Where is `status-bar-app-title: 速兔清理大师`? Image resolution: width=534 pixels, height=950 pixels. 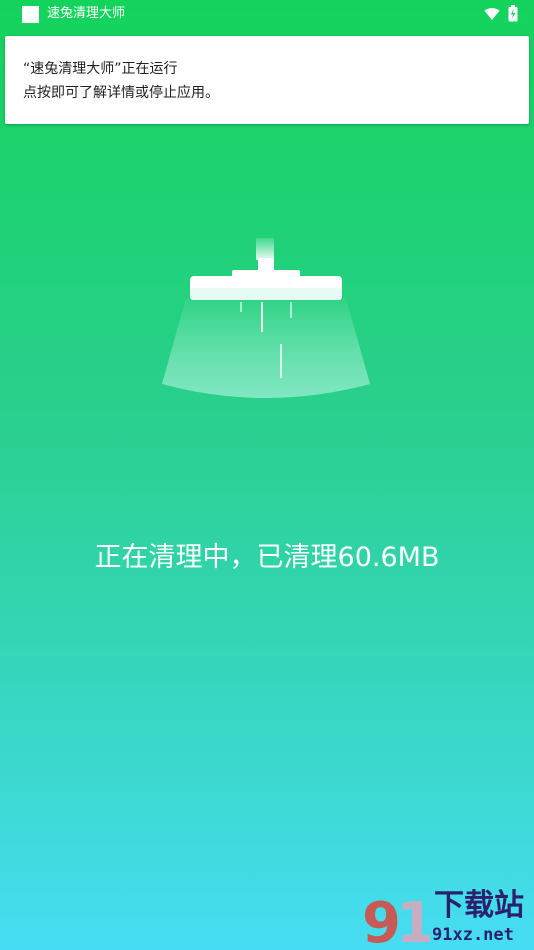 status-bar-app-title: 速兔清理大师 is located at coordinates (86, 13).